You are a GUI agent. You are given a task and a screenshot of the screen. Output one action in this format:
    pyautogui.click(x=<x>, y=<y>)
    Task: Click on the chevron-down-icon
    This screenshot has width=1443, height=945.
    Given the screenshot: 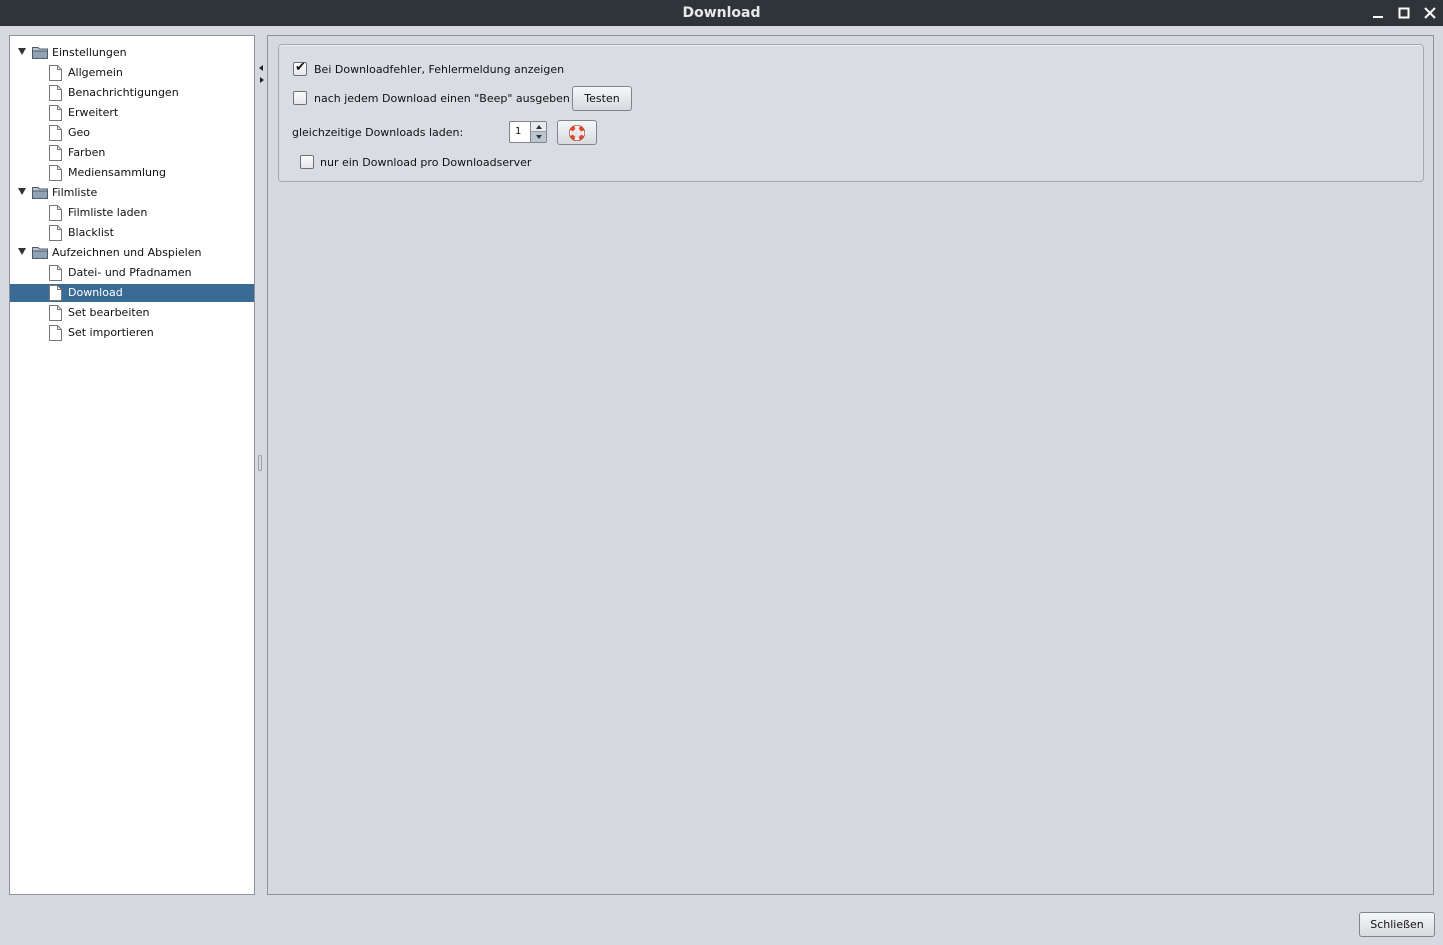 What is the action you would take?
    pyautogui.click(x=538, y=137)
    